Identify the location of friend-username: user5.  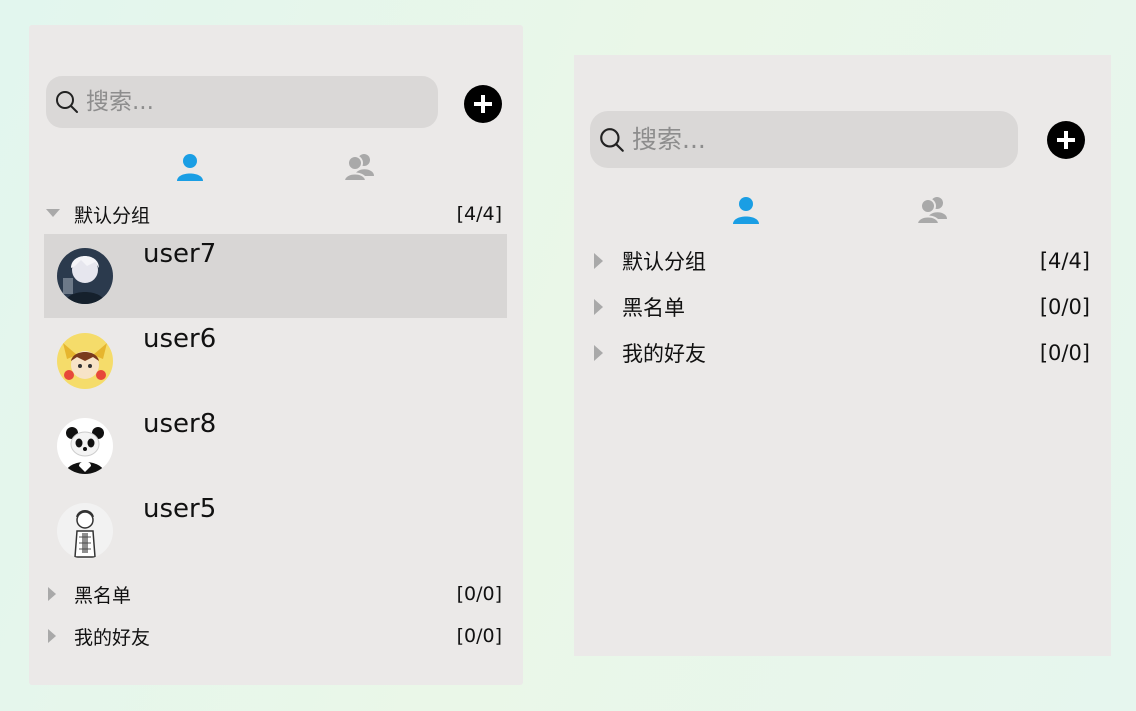
(180, 509).